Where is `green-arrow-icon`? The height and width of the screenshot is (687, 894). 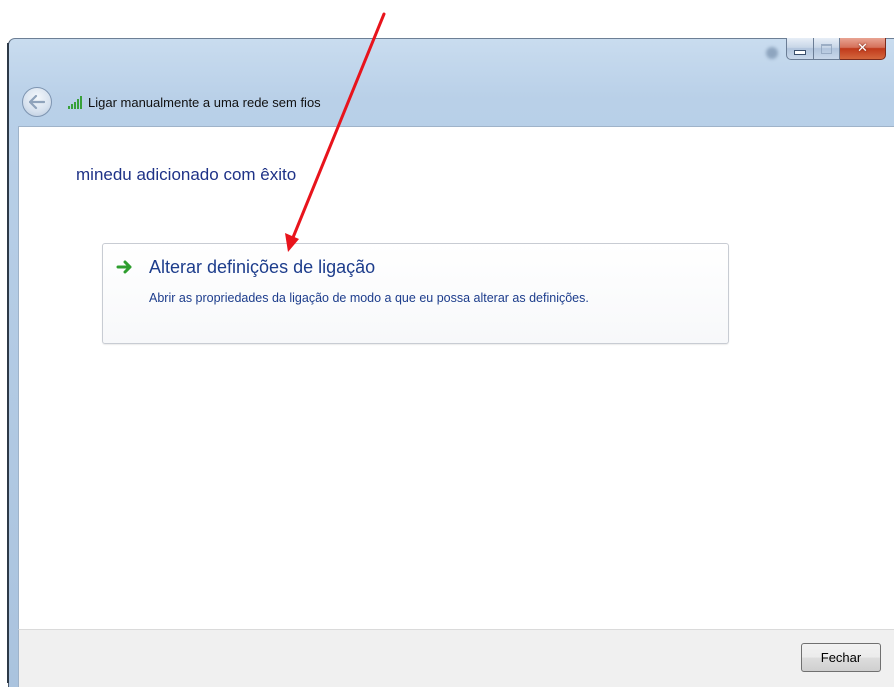
green-arrow-icon is located at coordinates (124, 267).